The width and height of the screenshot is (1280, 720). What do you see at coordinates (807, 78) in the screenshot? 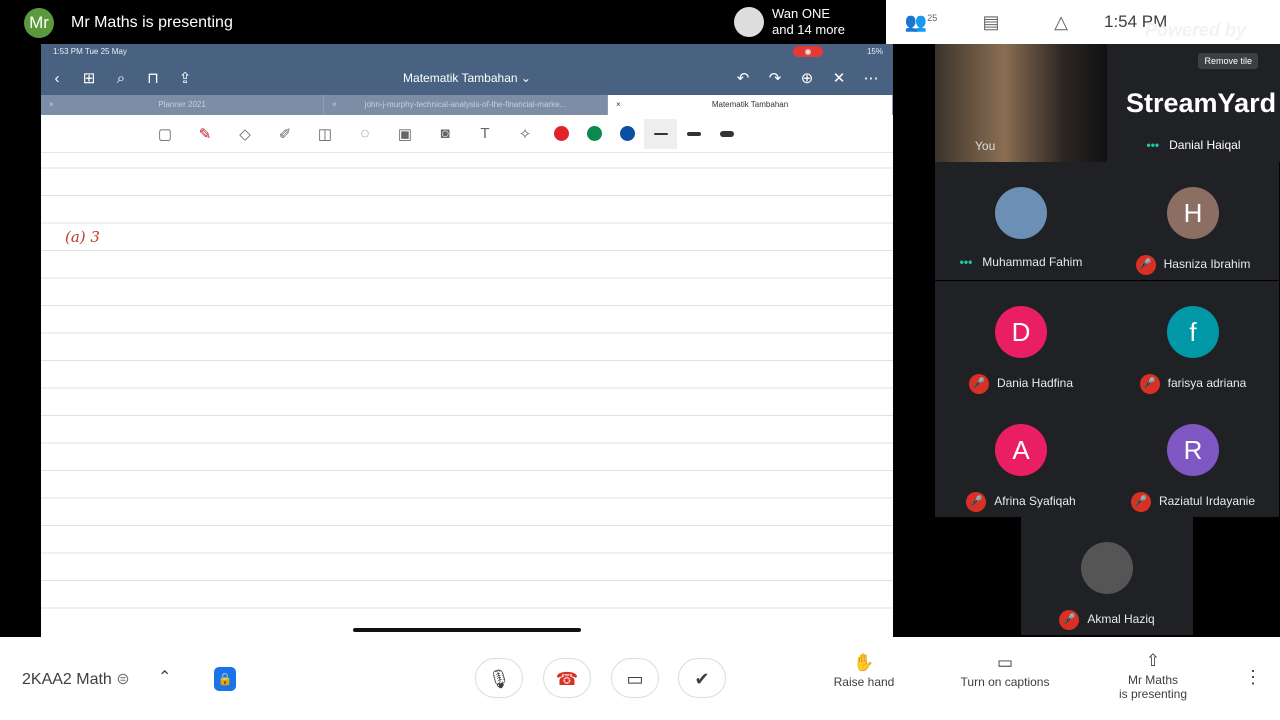
I see `add-page-icon: ⊕` at bounding box center [807, 78].